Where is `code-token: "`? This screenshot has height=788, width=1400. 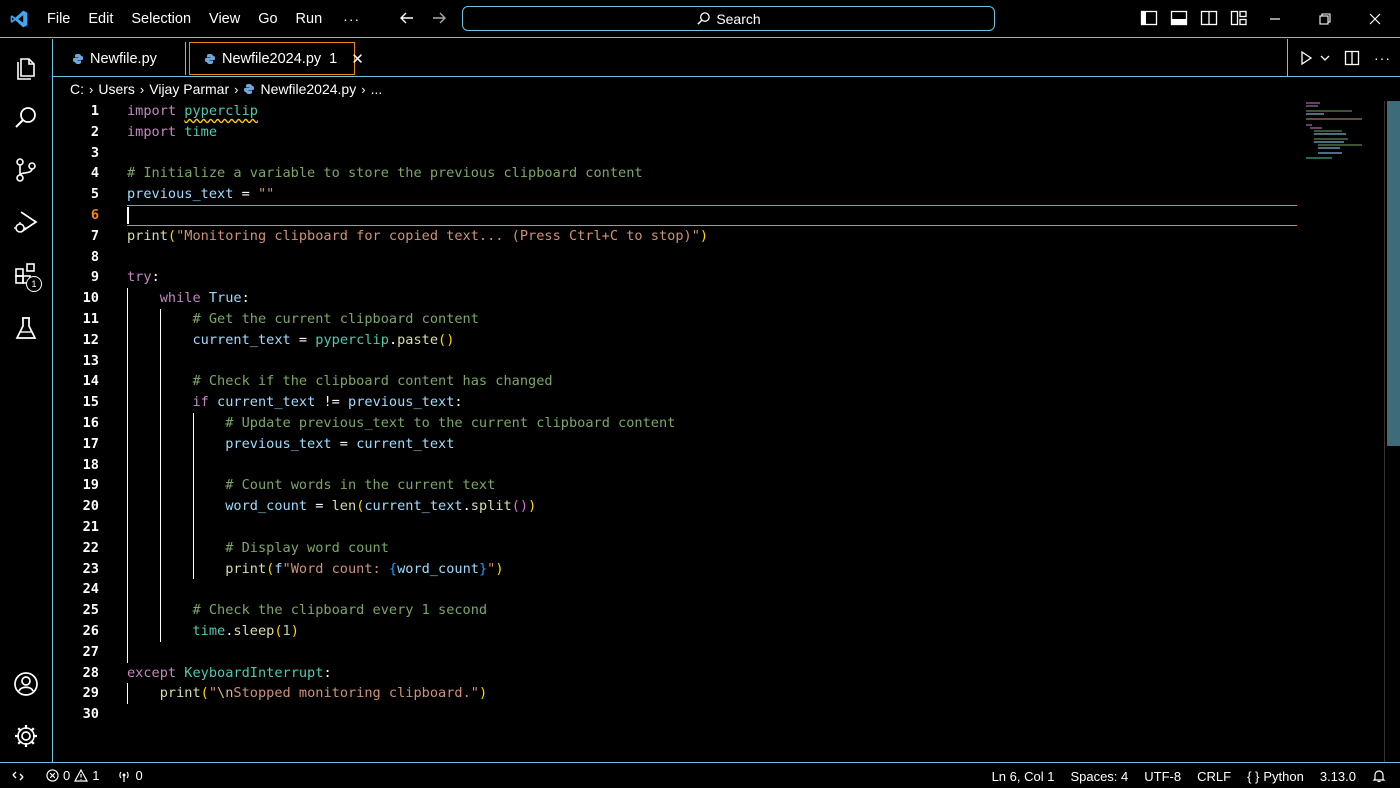 code-token: " is located at coordinates (213, 693).